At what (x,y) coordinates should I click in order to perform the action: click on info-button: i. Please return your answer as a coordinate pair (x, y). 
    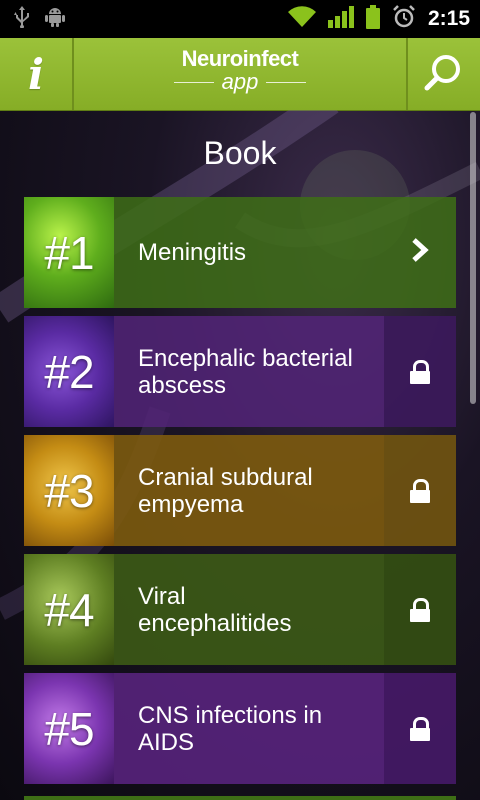
    Looking at the image, I should click on (36, 74).